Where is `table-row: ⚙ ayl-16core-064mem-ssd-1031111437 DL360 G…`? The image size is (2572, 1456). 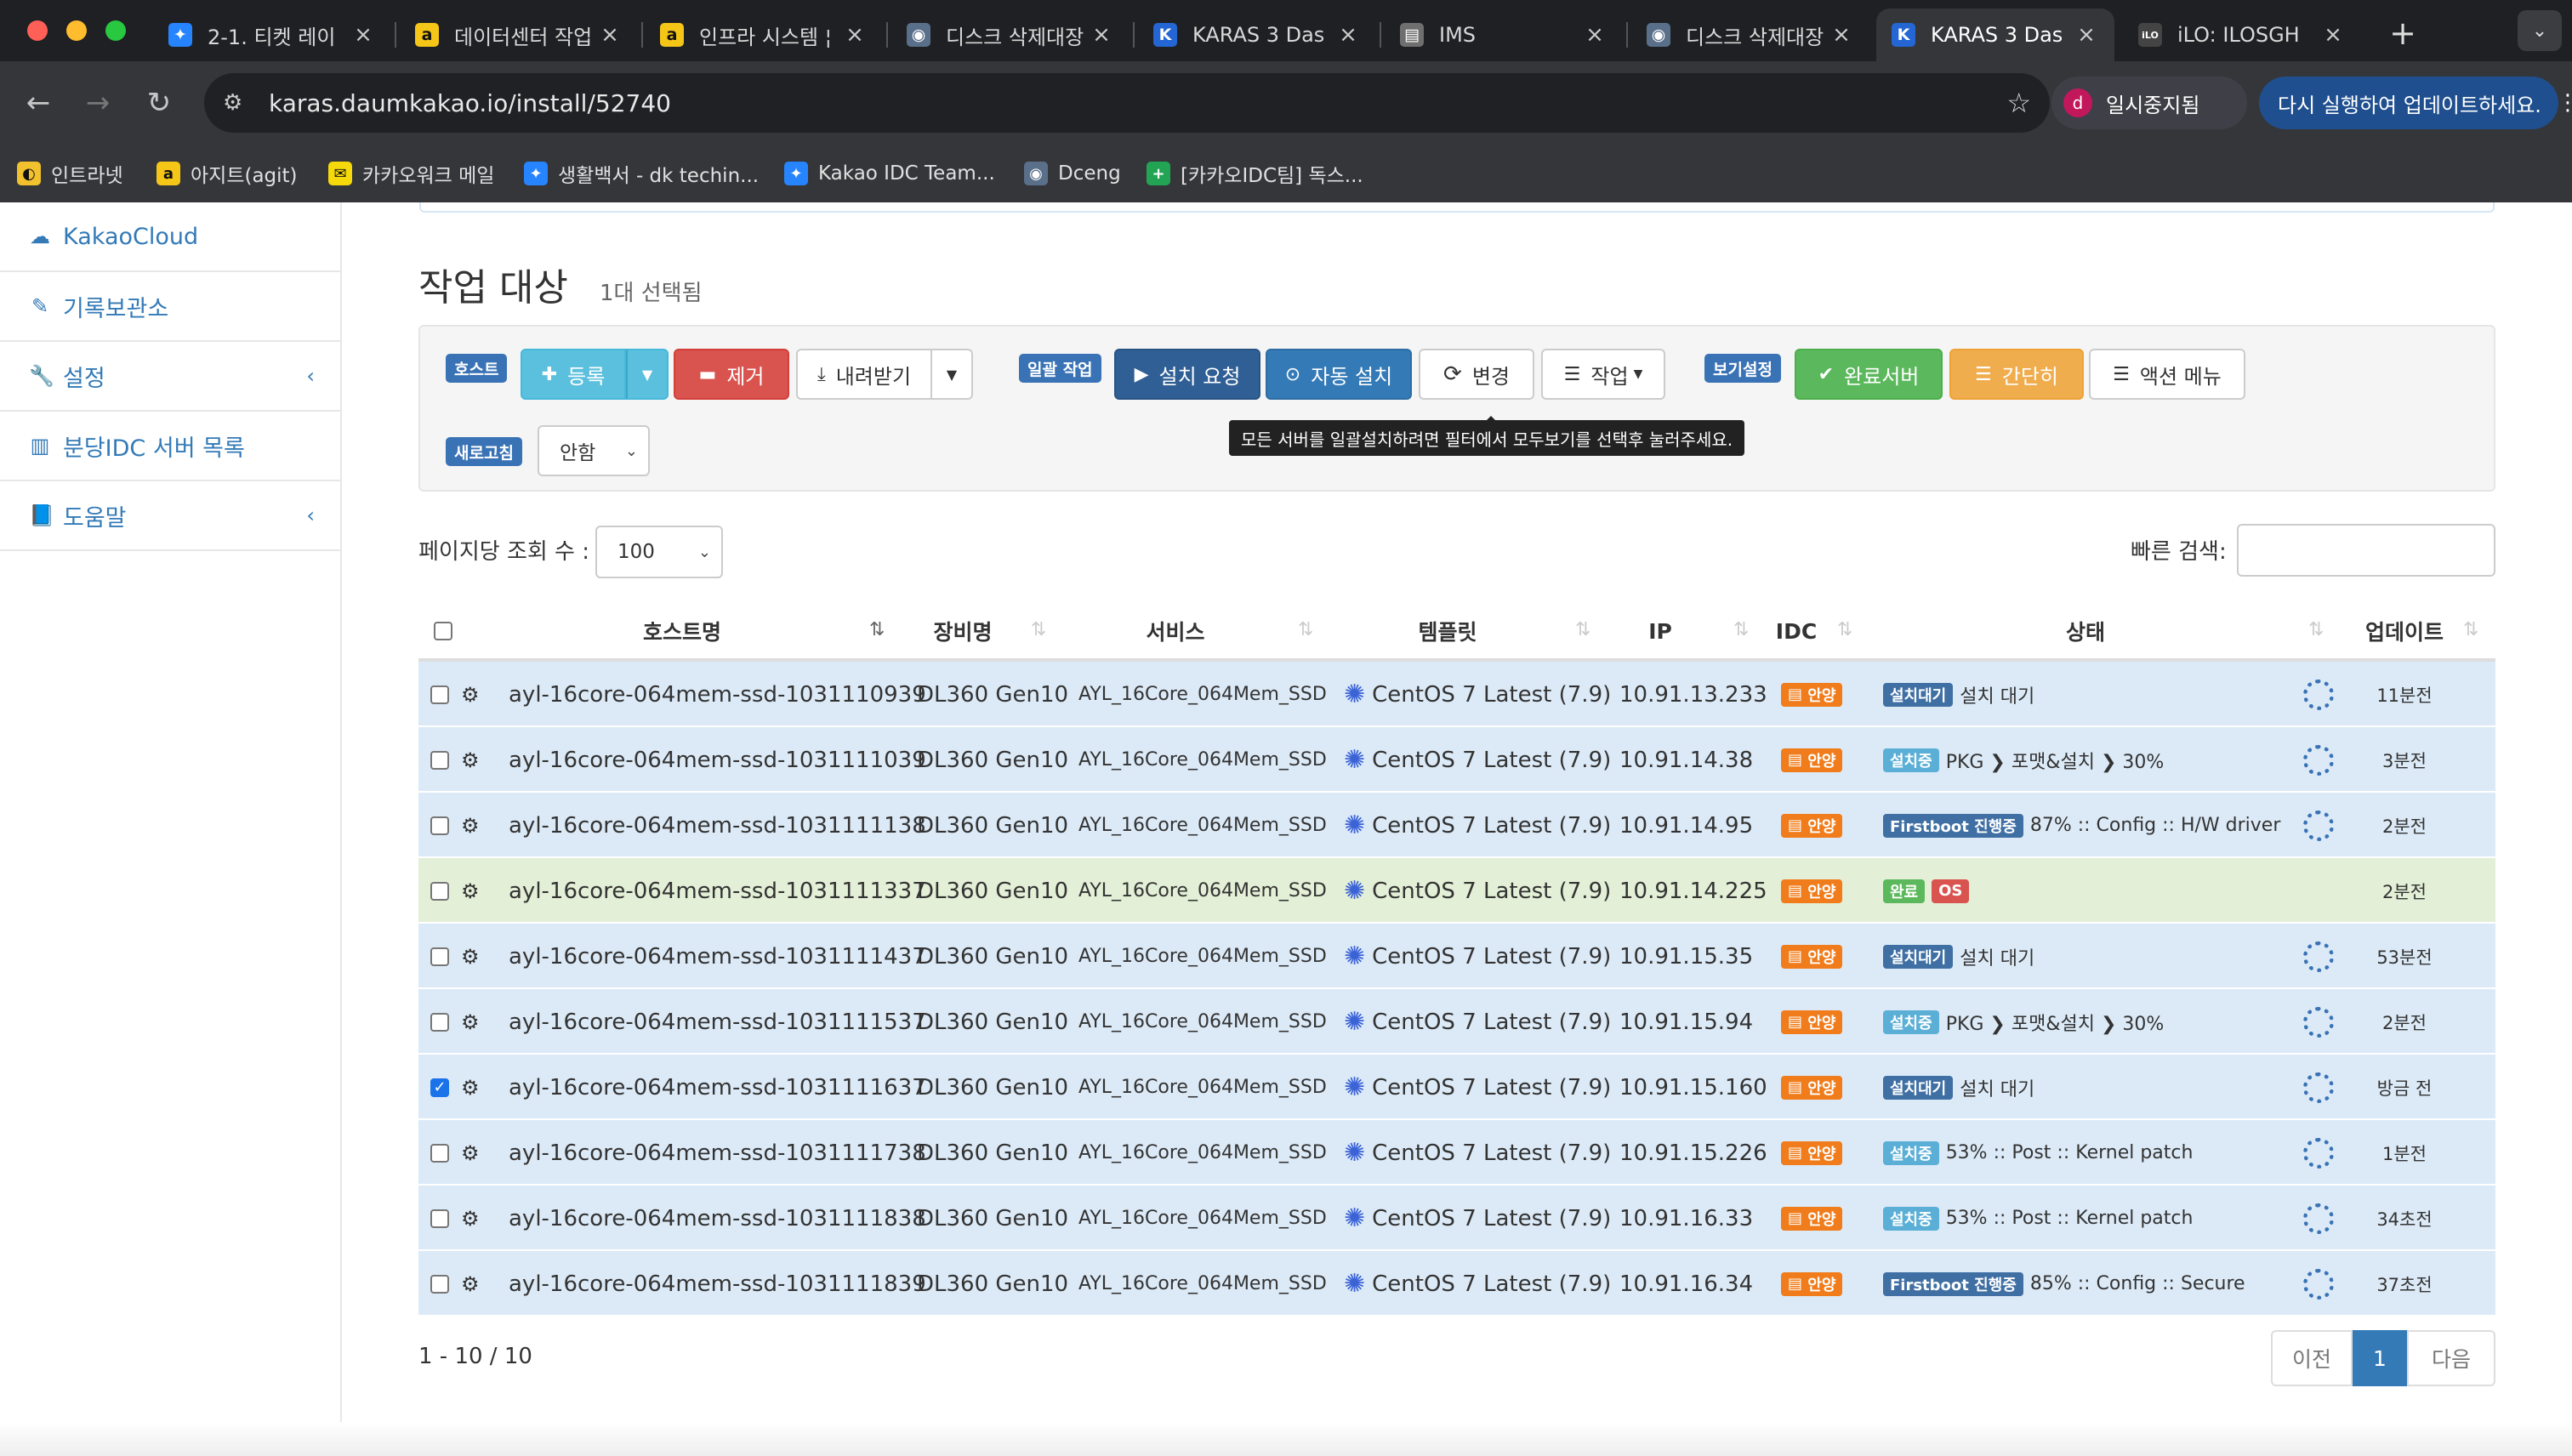 table-row: ⚙ ayl-16core-064mem-ssd-1031111437 DL360 G… is located at coordinates (1457, 956).